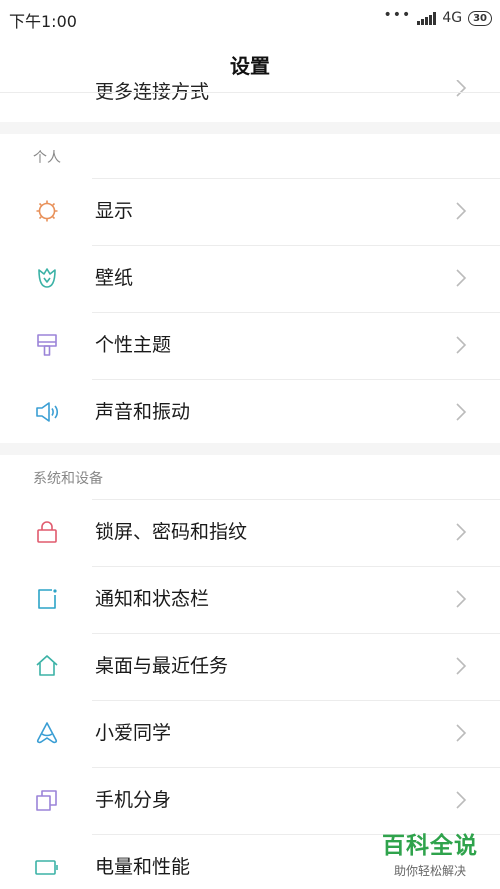  What do you see at coordinates (133, 345) in the screenshot?
I see `item-label: 个性主题` at bounding box center [133, 345].